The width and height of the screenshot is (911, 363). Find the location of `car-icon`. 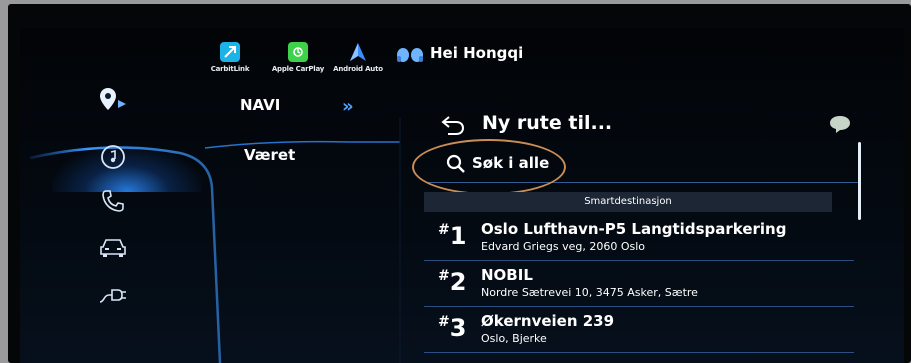

car-icon is located at coordinates (113, 248).